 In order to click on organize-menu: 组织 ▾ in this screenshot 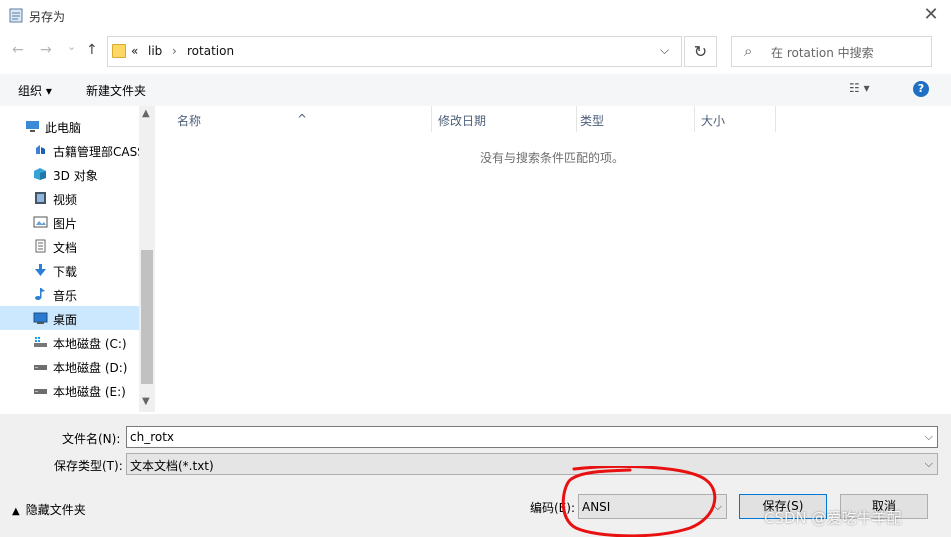, I will do `click(35, 90)`.